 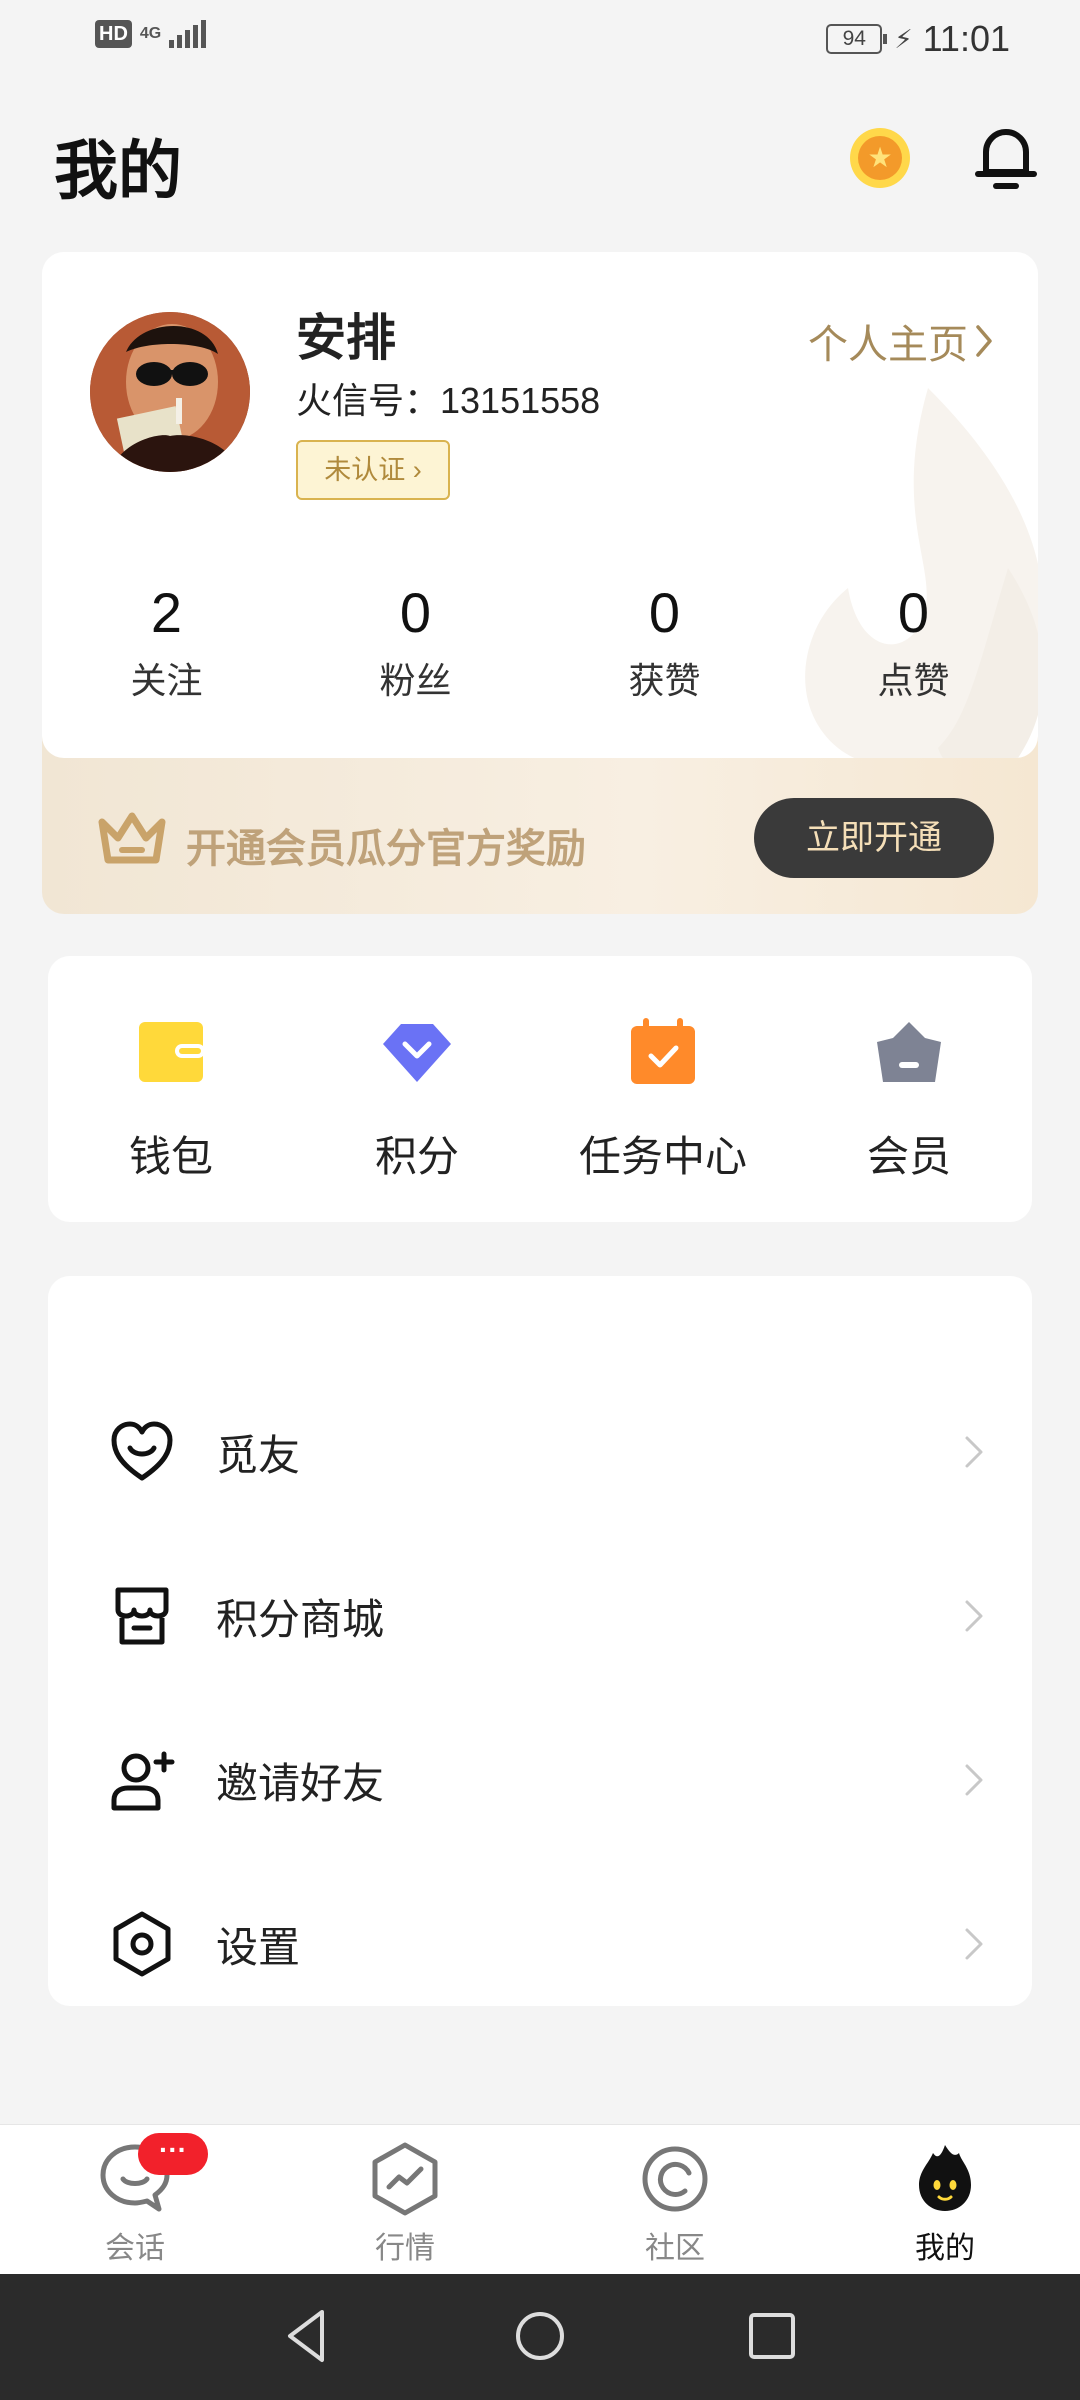 What do you see at coordinates (417, 1053) in the screenshot?
I see `points-diamond-icon` at bounding box center [417, 1053].